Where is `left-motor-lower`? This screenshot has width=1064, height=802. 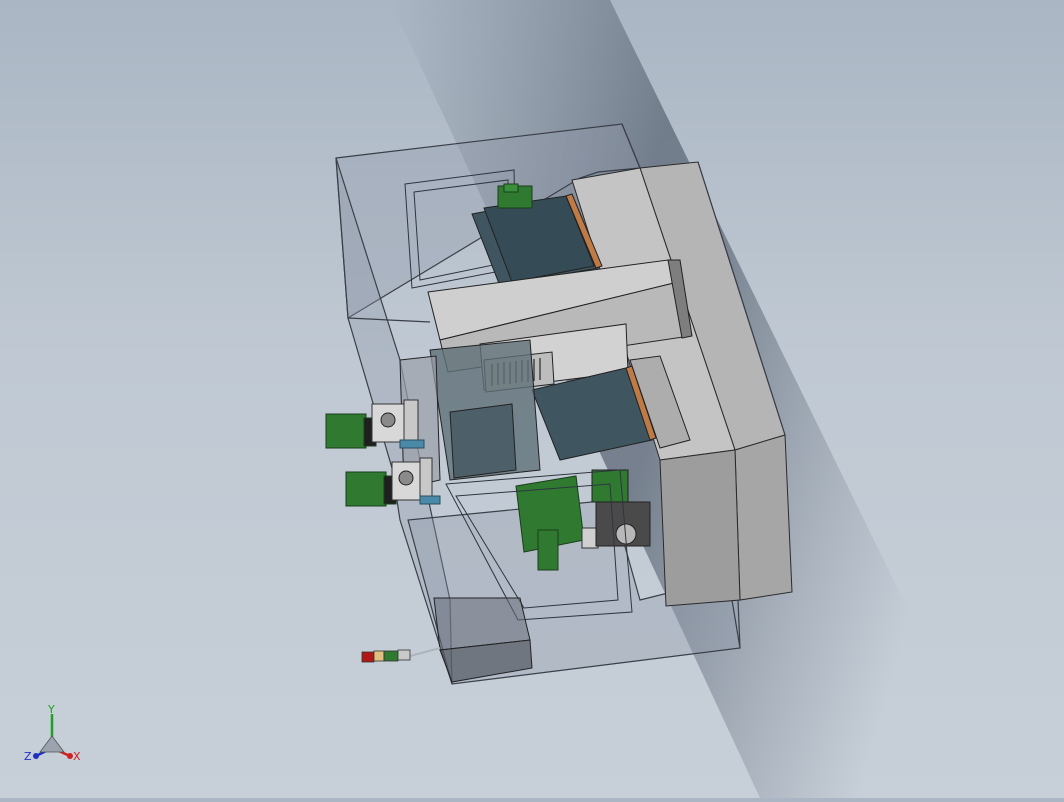
left-motor-lower is located at coordinates (389, 482).